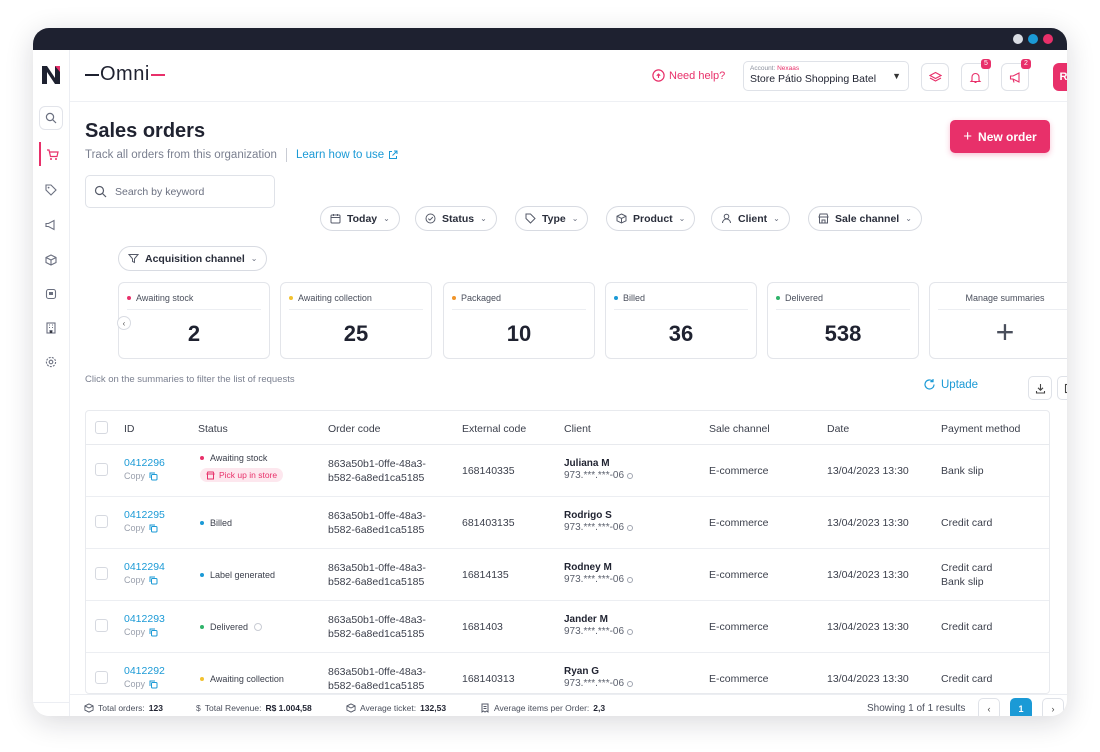 This screenshot has width=1100, height=752. I want to click on user-avatar: RC, so click(1060, 77).